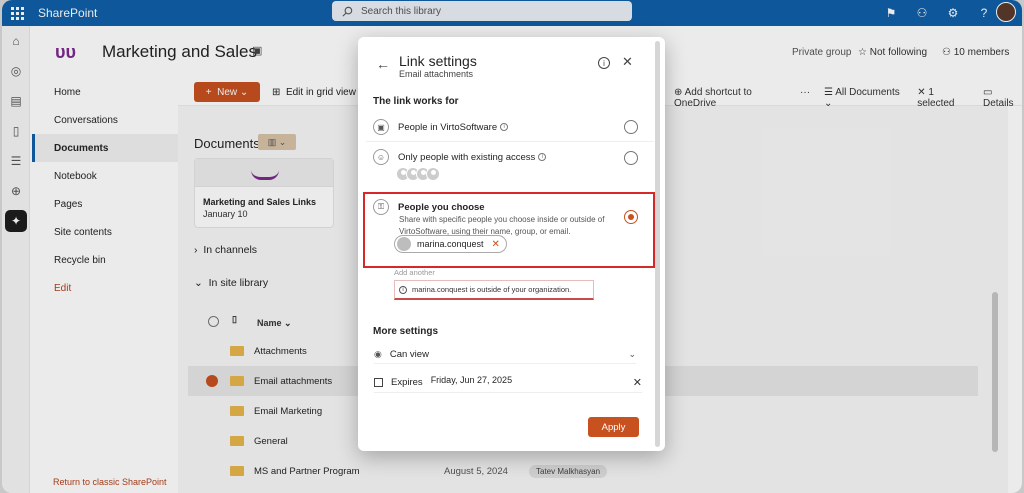 This screenshot has width=1024, height=493. Describe the element at coordinates (378, 354) in the screenshot. I see `eye-icon: ◉` at that location.